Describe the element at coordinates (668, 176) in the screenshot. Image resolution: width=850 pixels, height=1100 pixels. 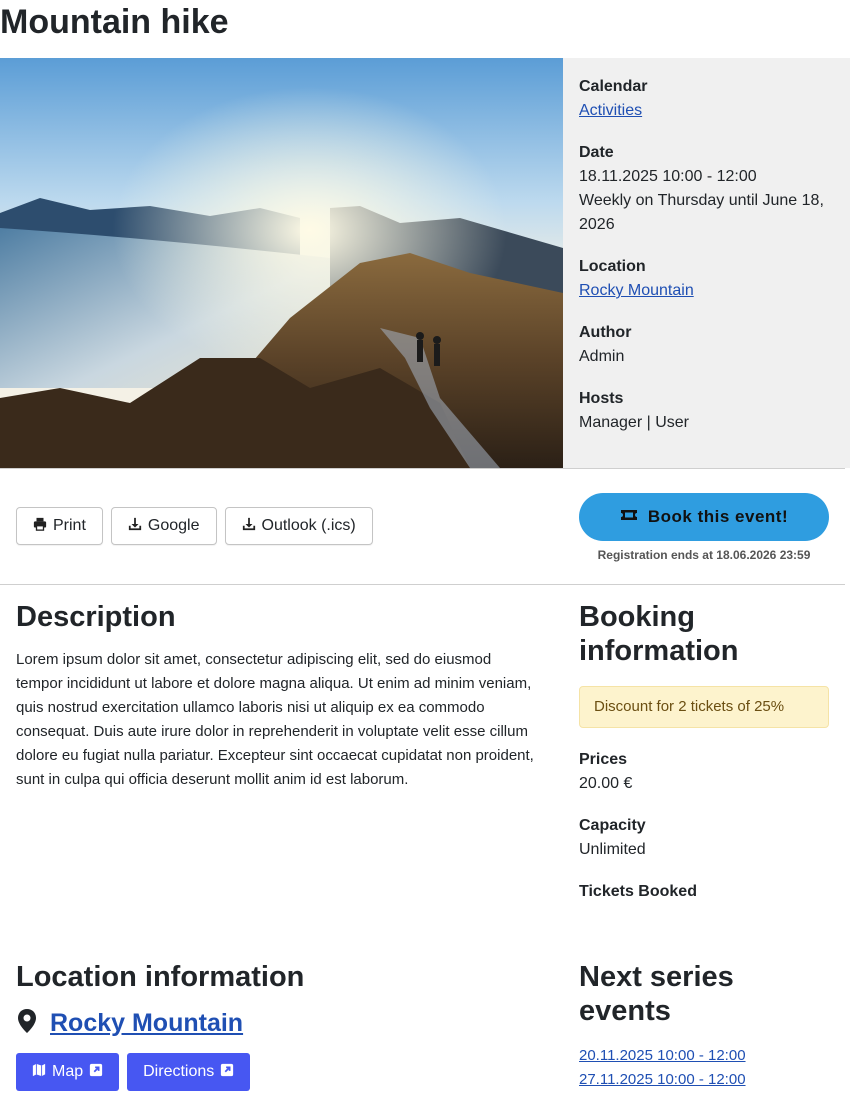
I see `date-value: 18.11.2025 10:00 - 12:00` at that location.